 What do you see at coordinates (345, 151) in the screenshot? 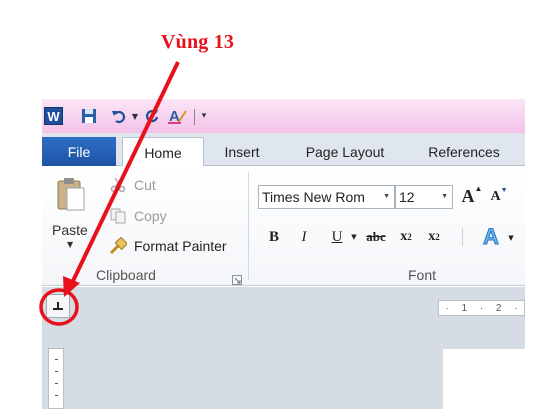
I see `tab-page-layout: Page Layout` at bounding box center [345, 151].